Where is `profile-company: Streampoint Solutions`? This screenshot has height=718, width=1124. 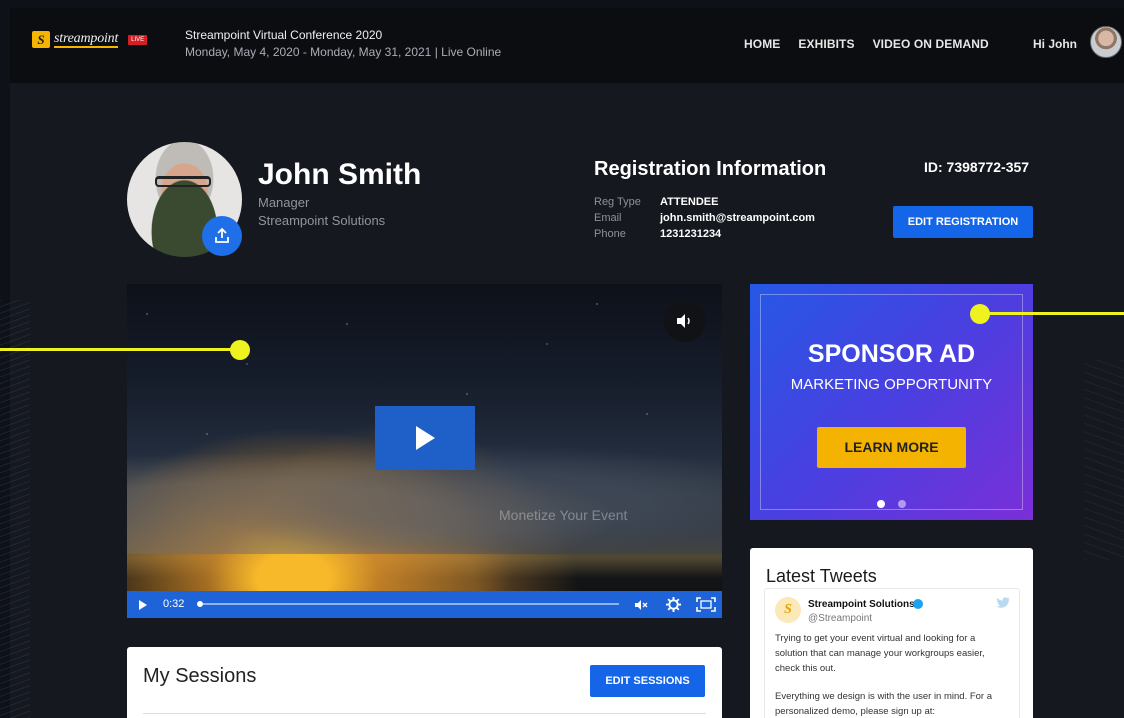 profile-company: Streampoint Solutions is located at coordinates (322, 220).